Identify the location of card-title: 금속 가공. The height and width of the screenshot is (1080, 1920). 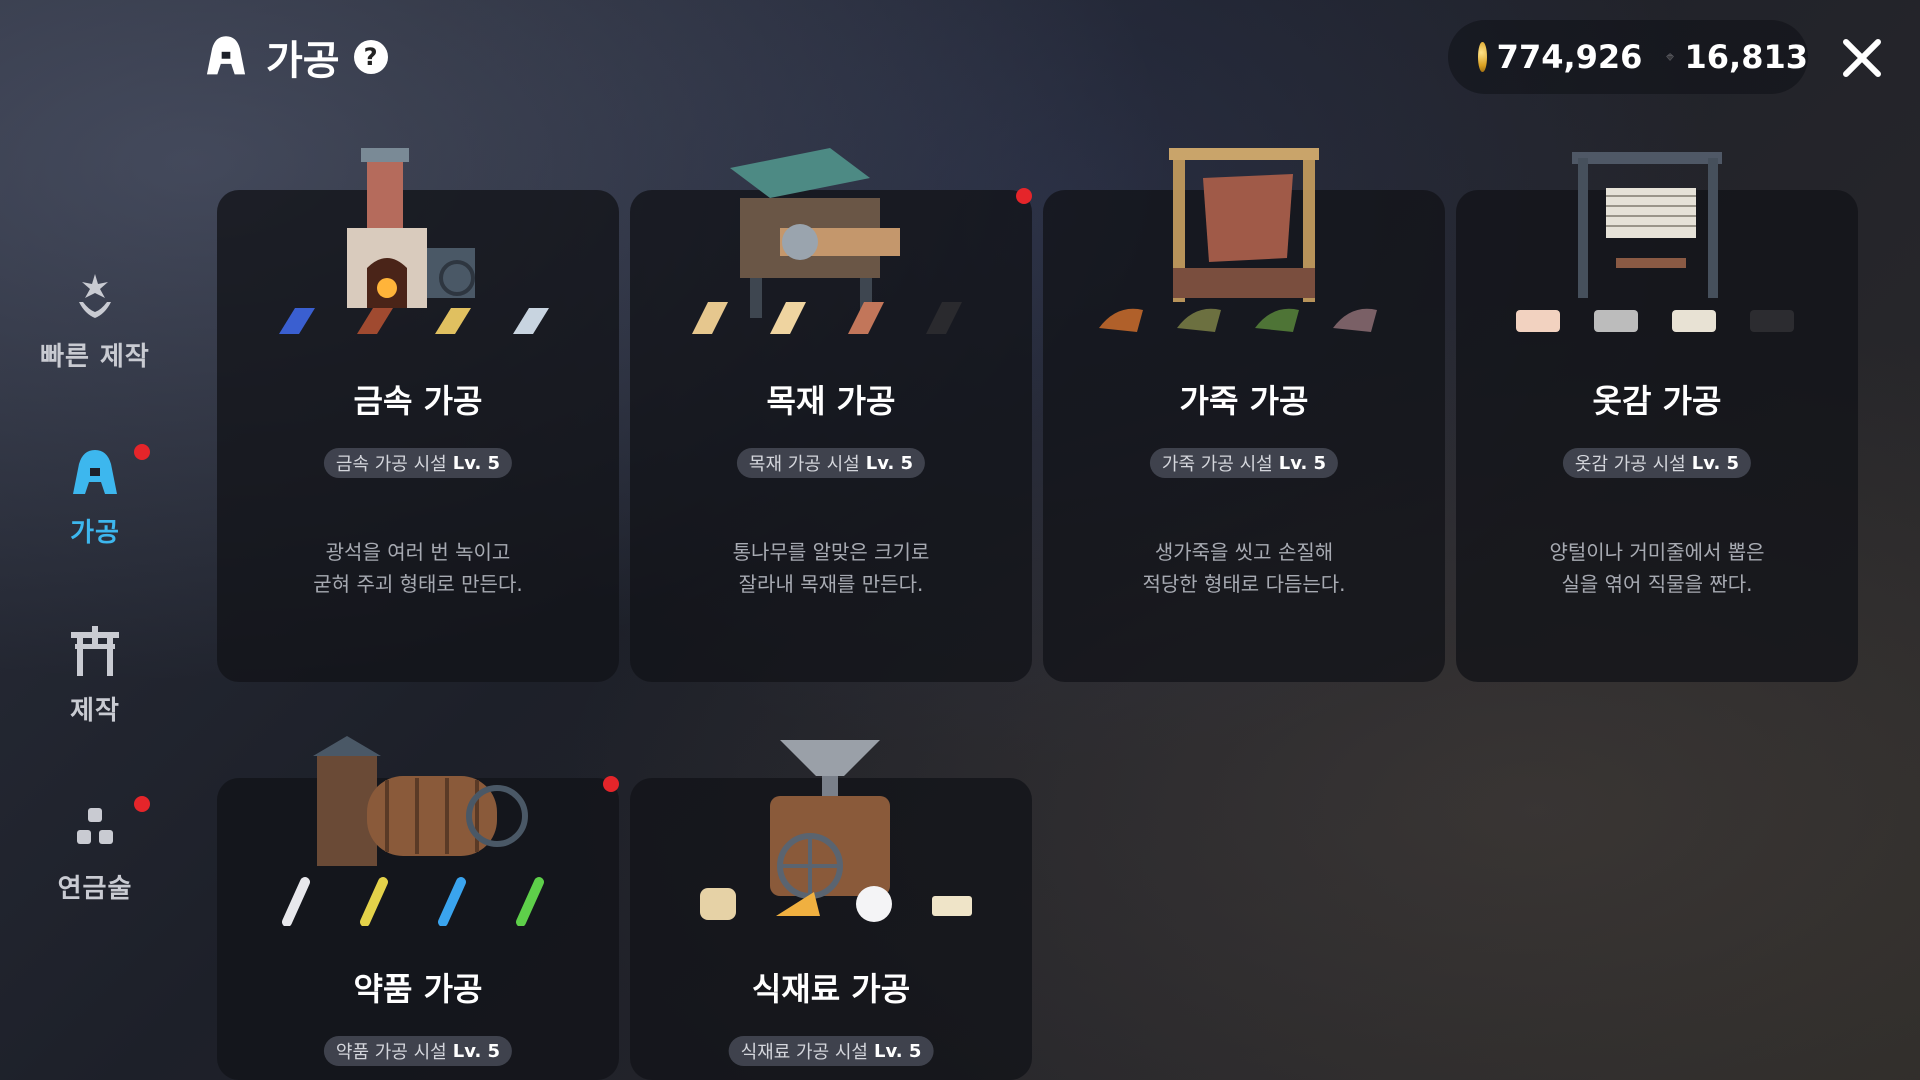
(418, 401).